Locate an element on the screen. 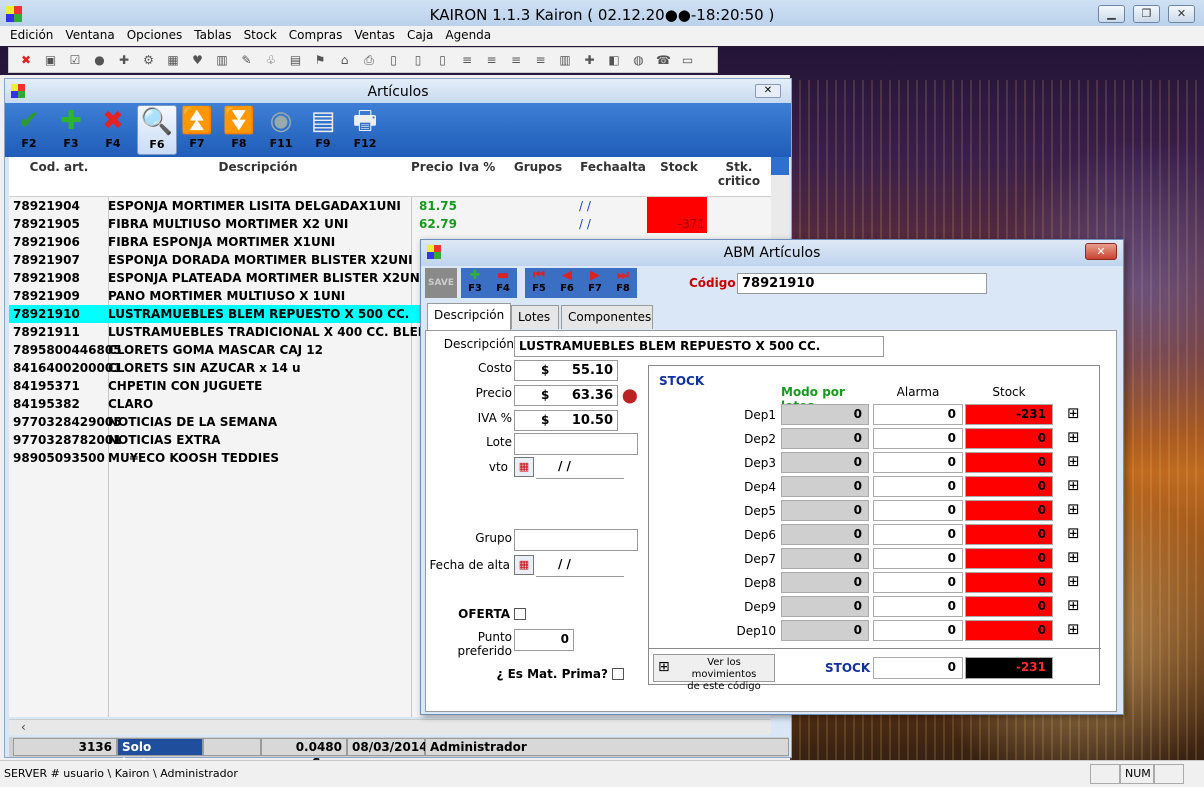  tab-componentes: Componentes is located at coordinates (607, 317).